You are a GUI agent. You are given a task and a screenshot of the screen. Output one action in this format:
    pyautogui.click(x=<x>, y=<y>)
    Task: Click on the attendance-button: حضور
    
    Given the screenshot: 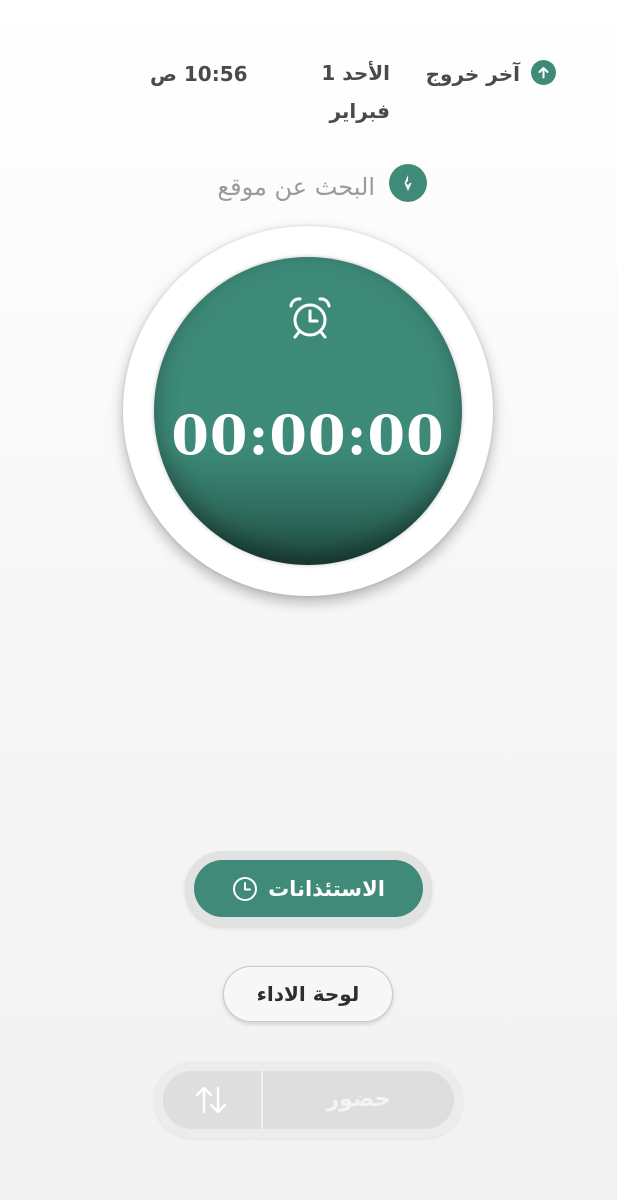 What is the action you would take?
    pyautogui.click(x=308, y=1100)
    